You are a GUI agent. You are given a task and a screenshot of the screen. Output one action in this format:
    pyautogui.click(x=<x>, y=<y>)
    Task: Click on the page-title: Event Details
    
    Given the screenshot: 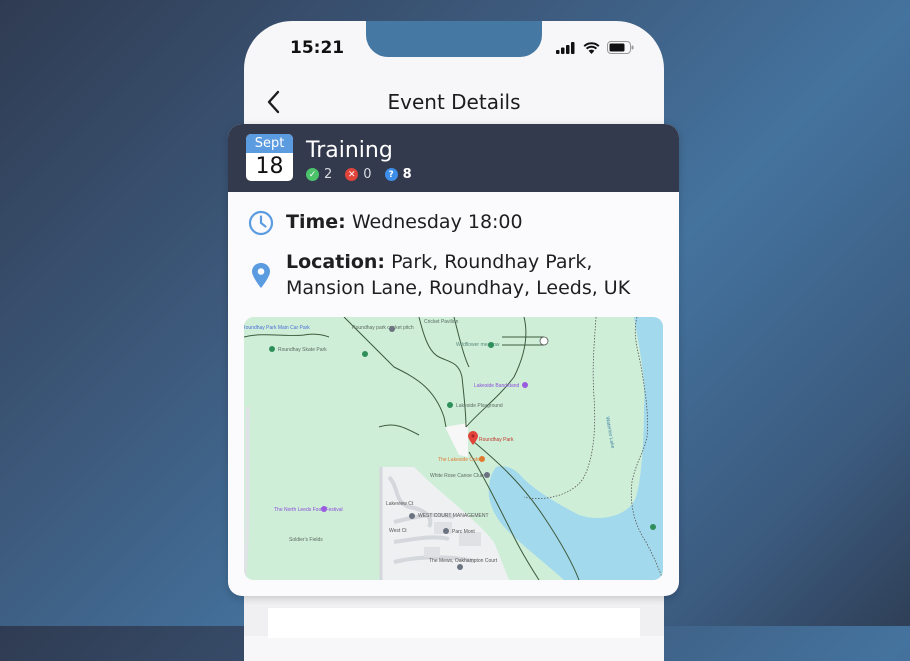 What is the action you would take?
    pyautogui.click(x=454, y=102)
    